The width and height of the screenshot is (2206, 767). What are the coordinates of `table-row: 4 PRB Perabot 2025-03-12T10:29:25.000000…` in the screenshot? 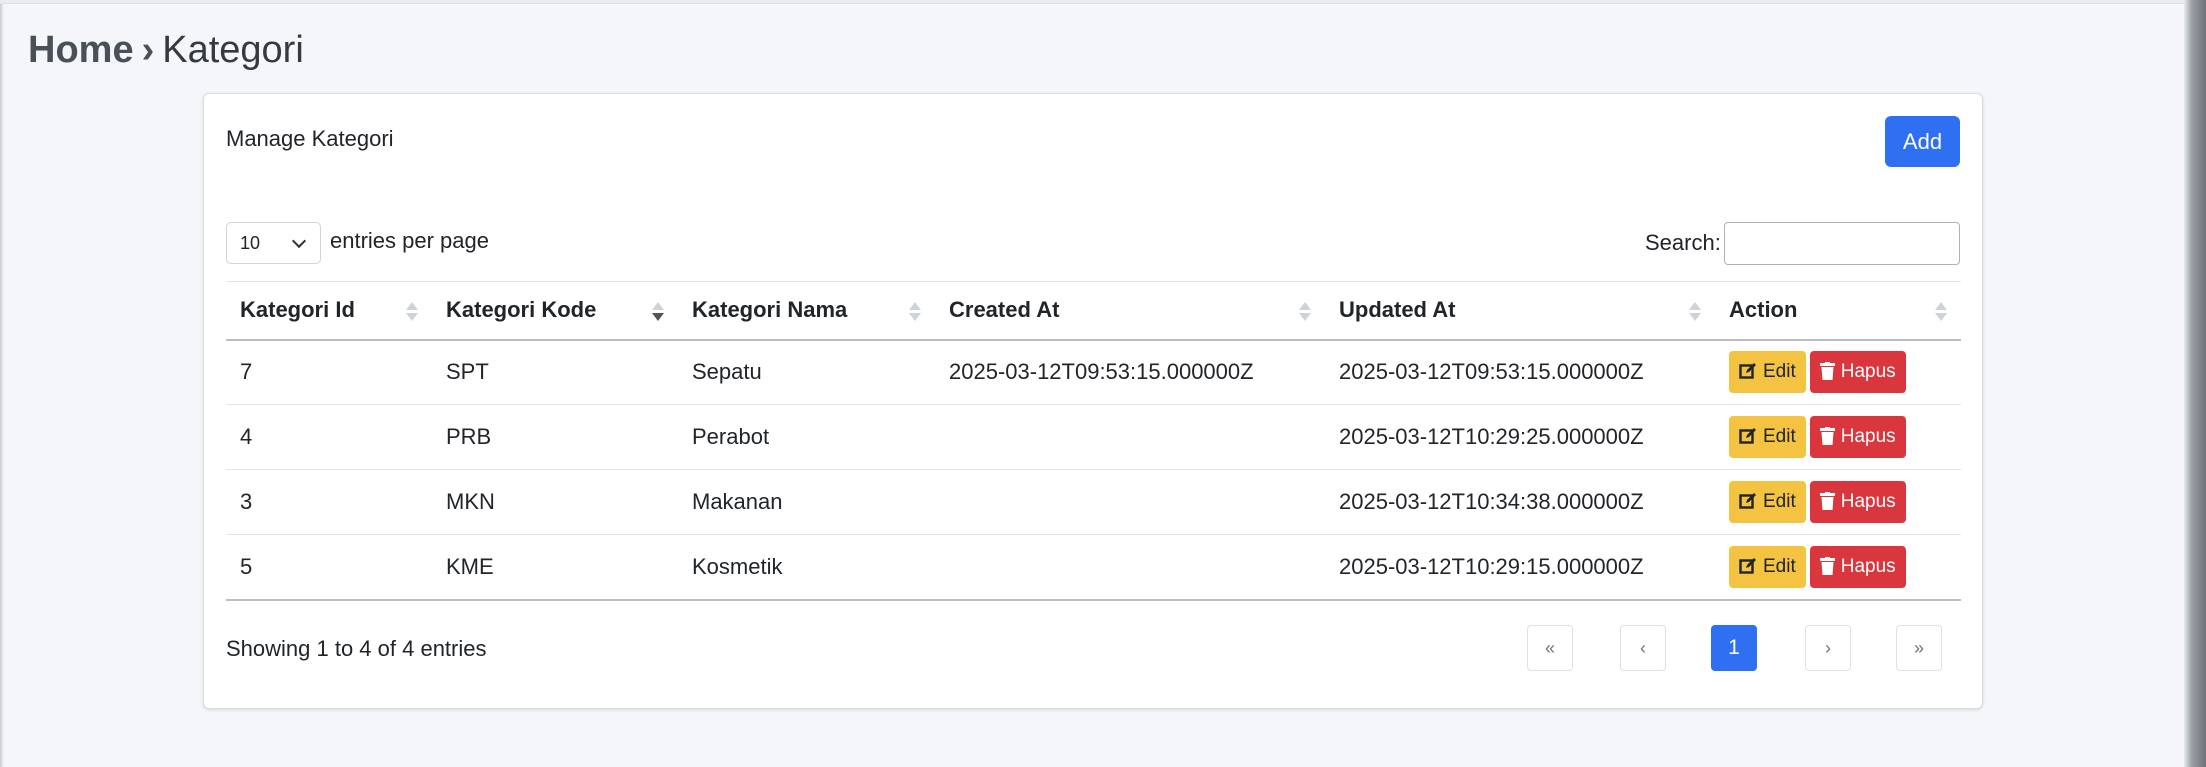 It's located at (1093, 437).